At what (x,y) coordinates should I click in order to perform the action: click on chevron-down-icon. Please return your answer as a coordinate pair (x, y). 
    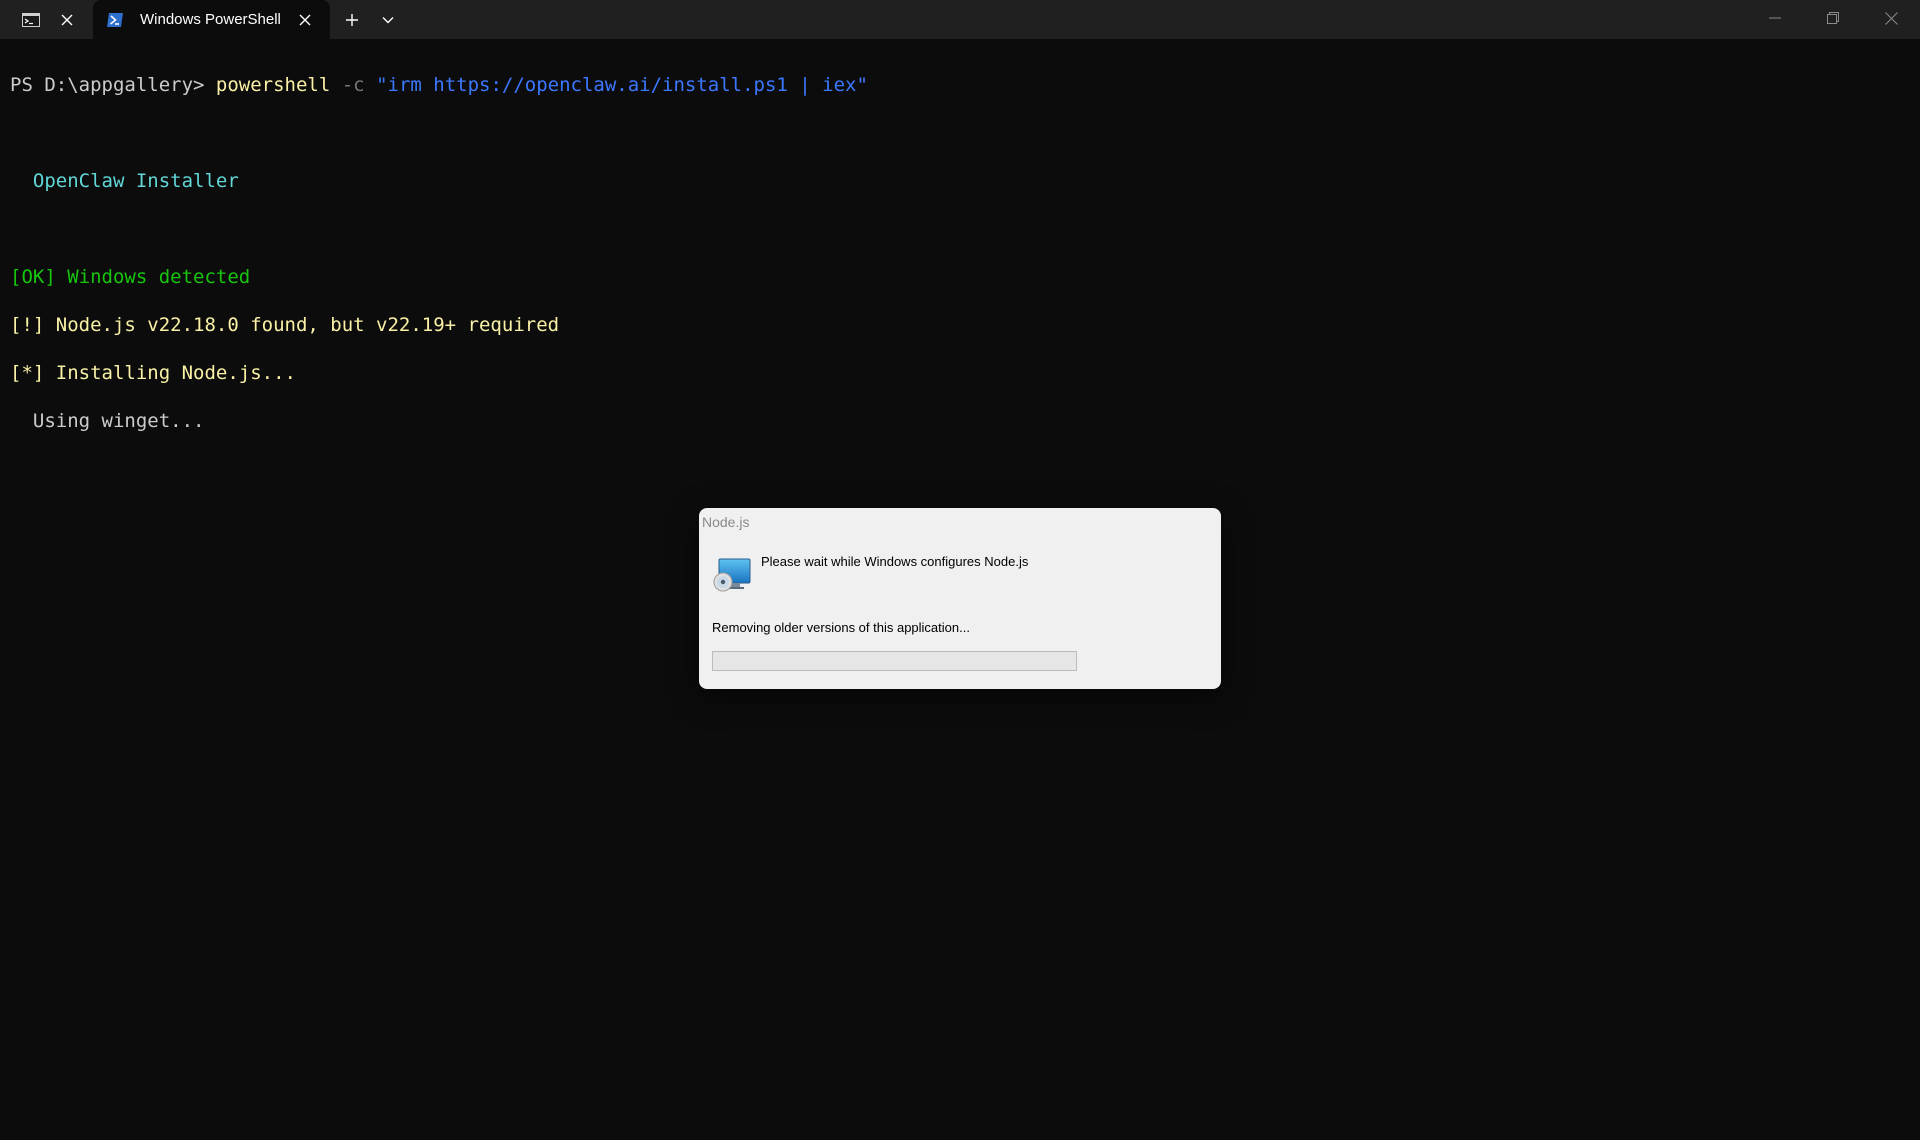
    Looking at the image, I should click on (388, 19).